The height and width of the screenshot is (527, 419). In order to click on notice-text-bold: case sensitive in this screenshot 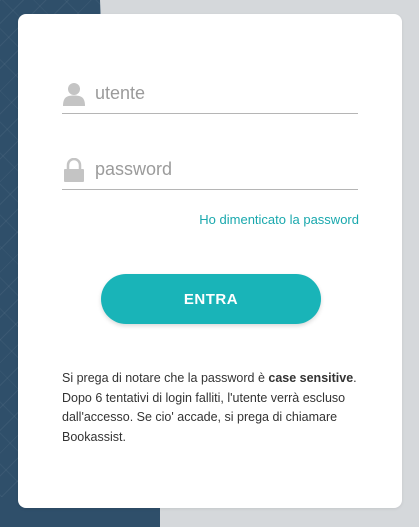, I will do `click(311, 378)`.